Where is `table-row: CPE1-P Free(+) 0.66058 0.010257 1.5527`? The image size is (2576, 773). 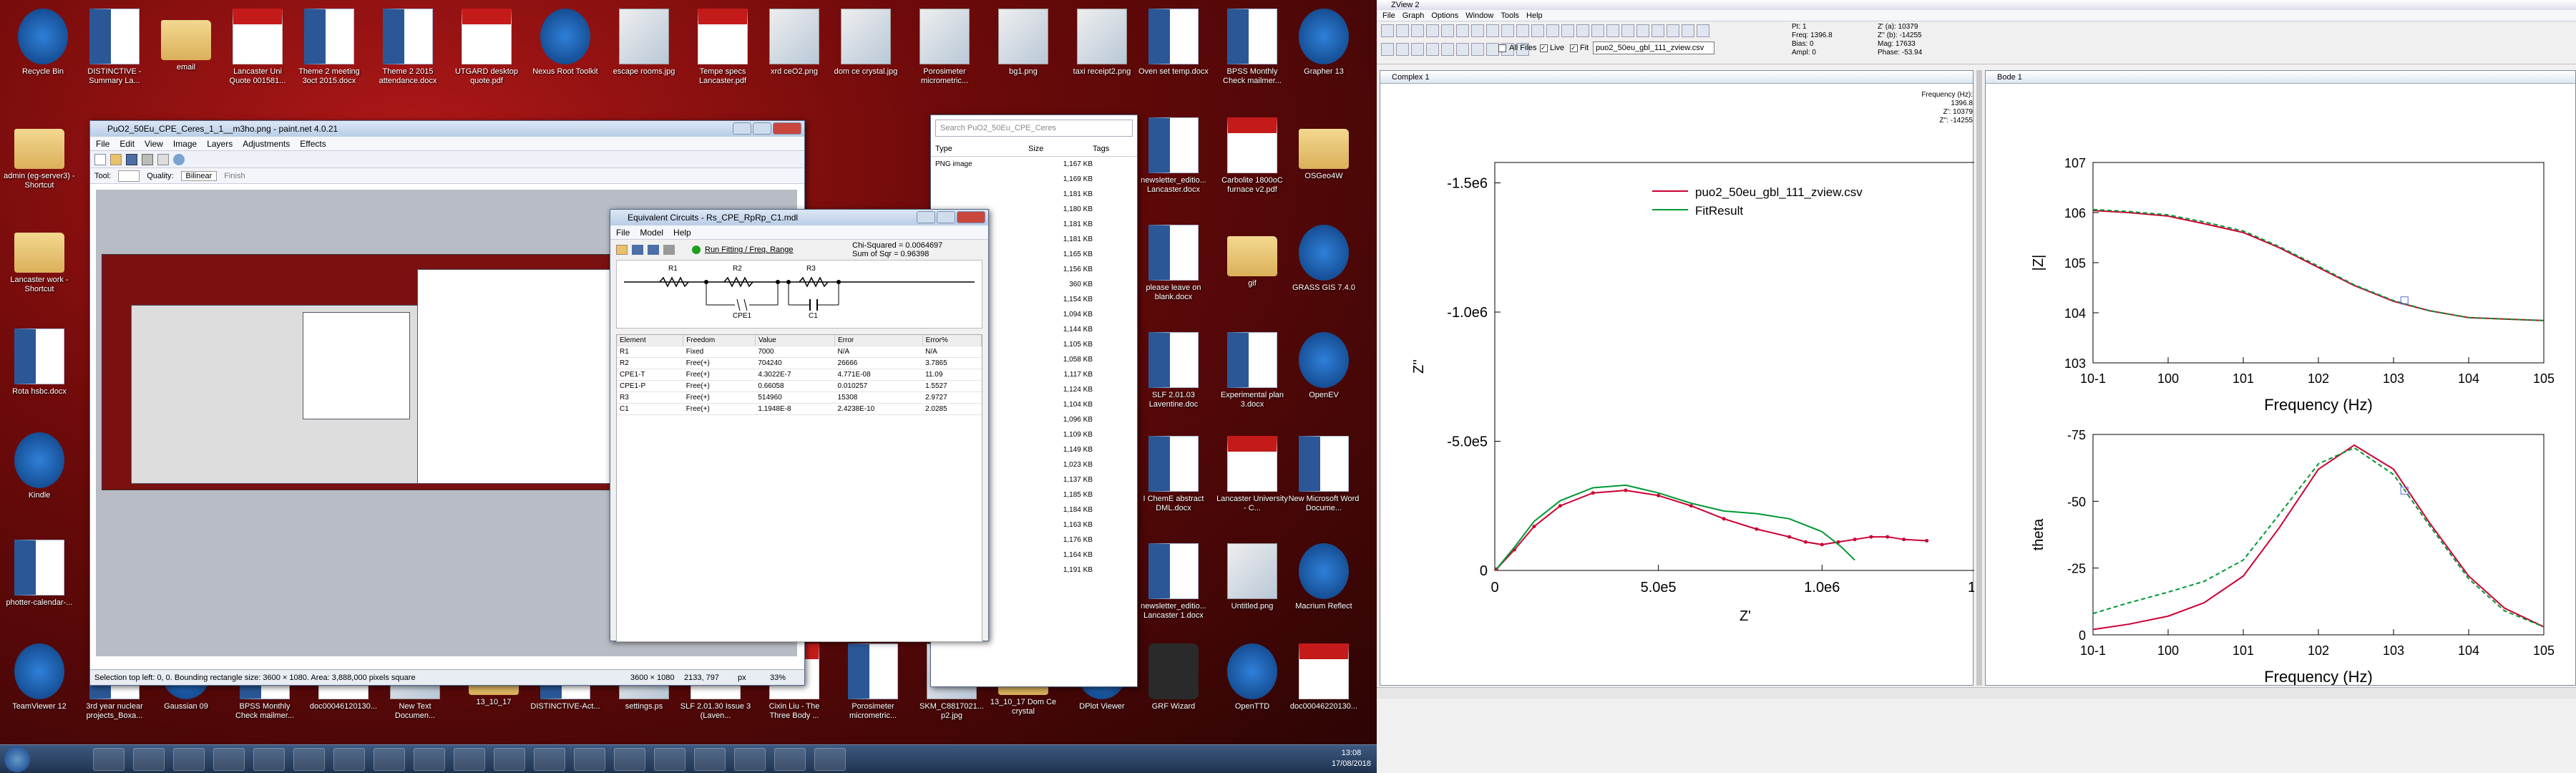 table-row: CPE1-P Free(+) 0.66058 0.010257 1.5527 is located at coordinates (799, 386).